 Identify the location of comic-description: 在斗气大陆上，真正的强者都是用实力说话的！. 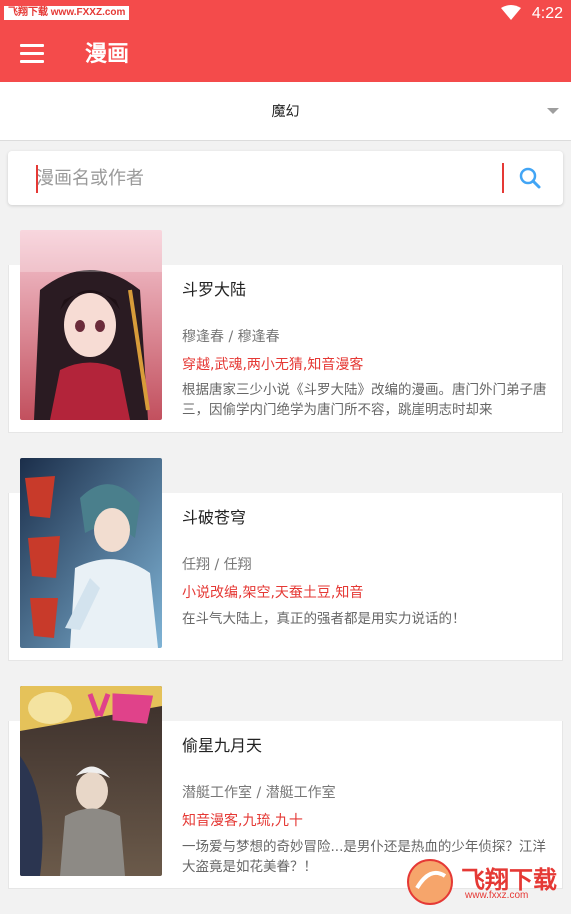
(324, 619).